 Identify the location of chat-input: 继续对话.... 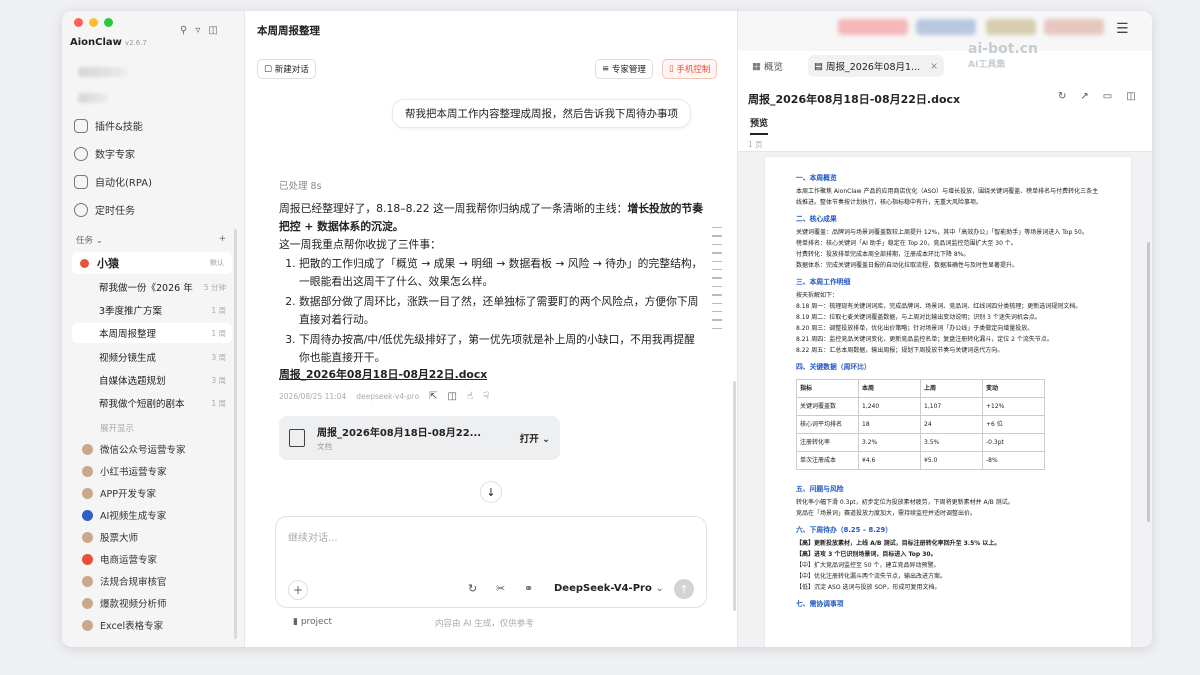
(313, 536).